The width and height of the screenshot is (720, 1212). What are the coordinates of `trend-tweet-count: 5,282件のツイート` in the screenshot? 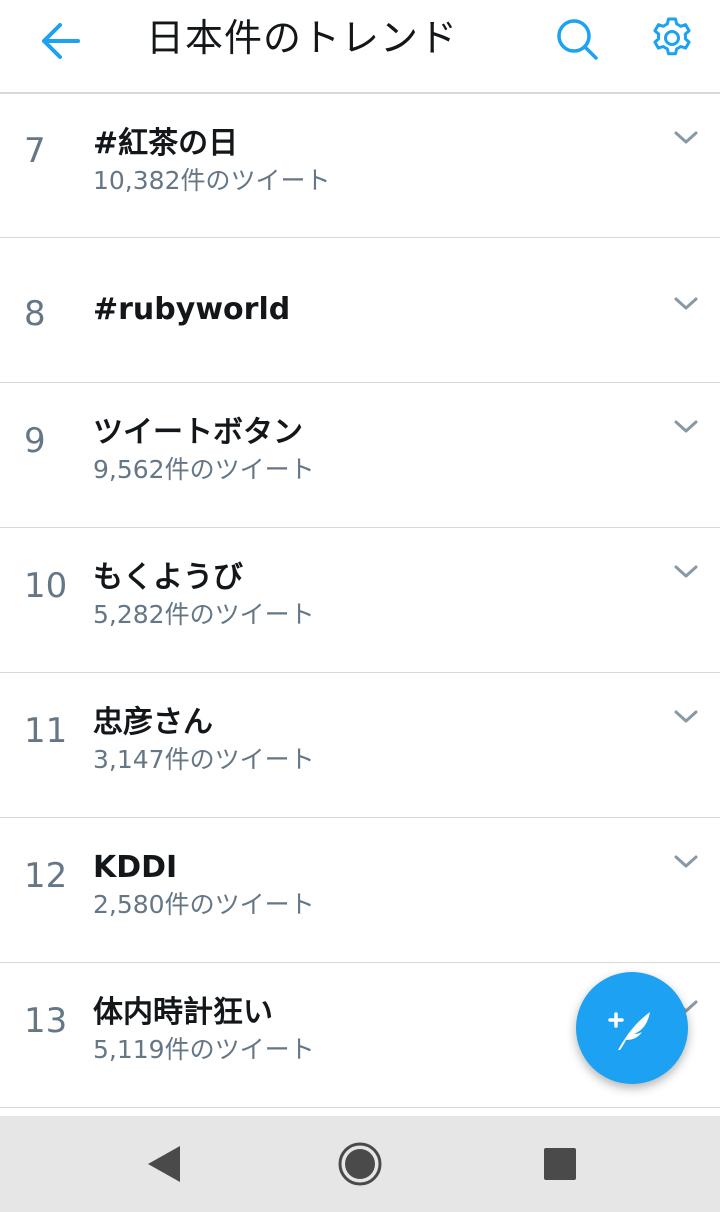 It's located at (204, 614).